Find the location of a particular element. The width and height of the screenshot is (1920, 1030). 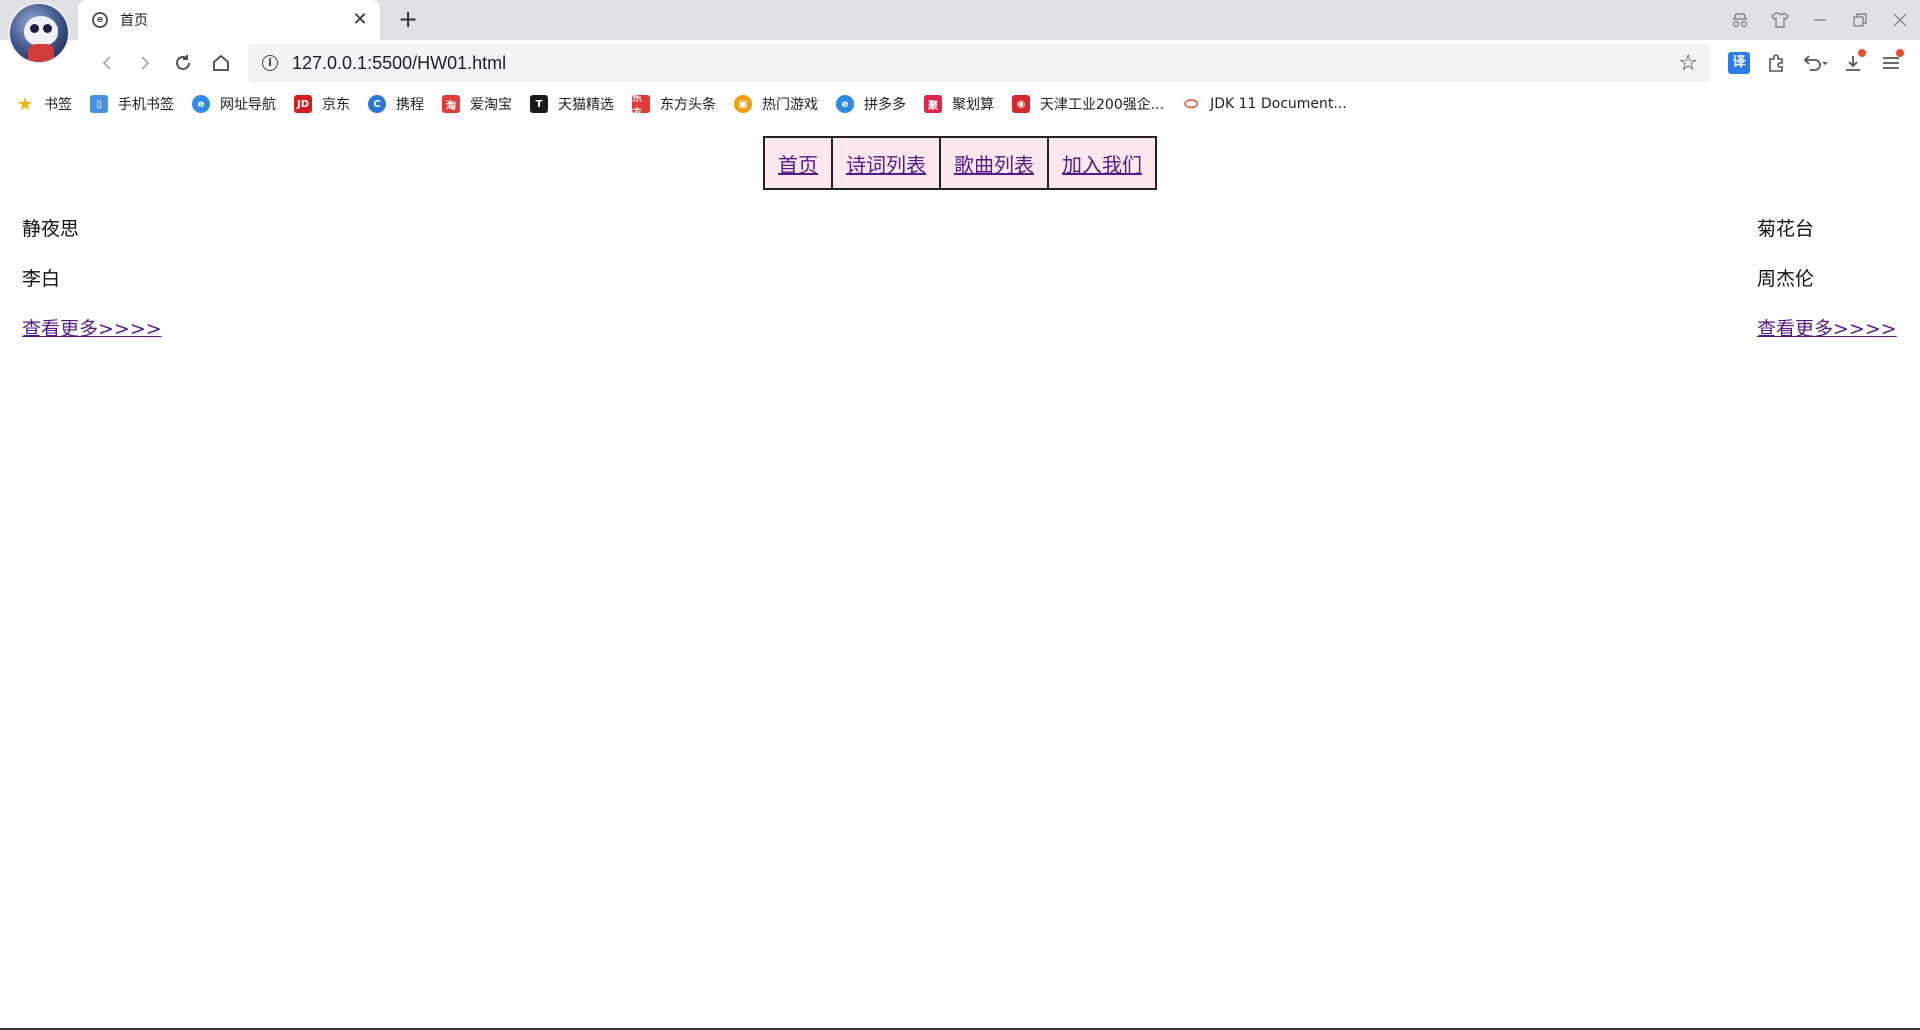

weibo-icon: ◉ is located at coordinates (1021, 104).